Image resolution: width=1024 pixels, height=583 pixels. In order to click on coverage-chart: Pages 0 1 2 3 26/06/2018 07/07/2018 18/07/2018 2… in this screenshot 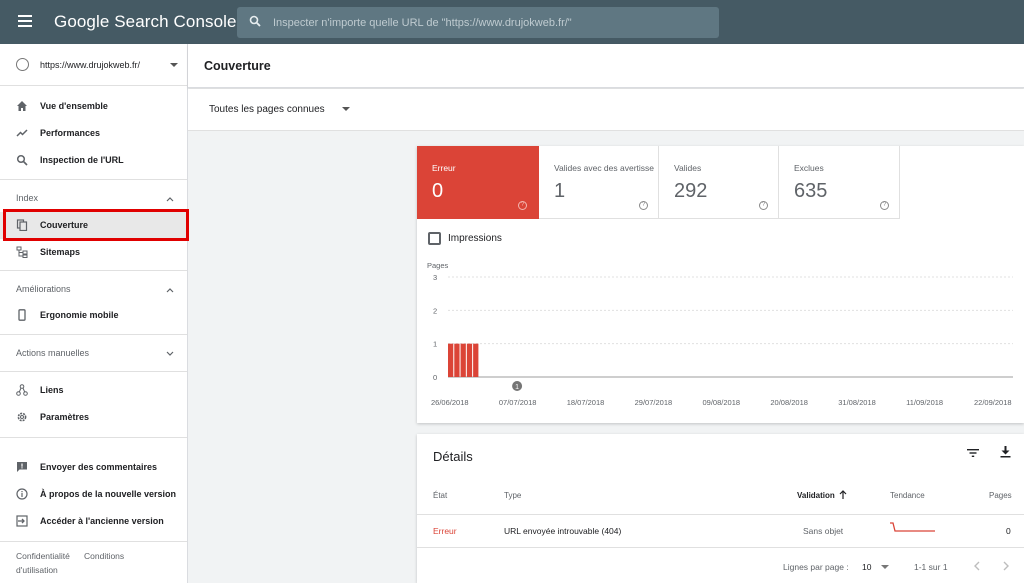, I will do `click(720, 333)`.